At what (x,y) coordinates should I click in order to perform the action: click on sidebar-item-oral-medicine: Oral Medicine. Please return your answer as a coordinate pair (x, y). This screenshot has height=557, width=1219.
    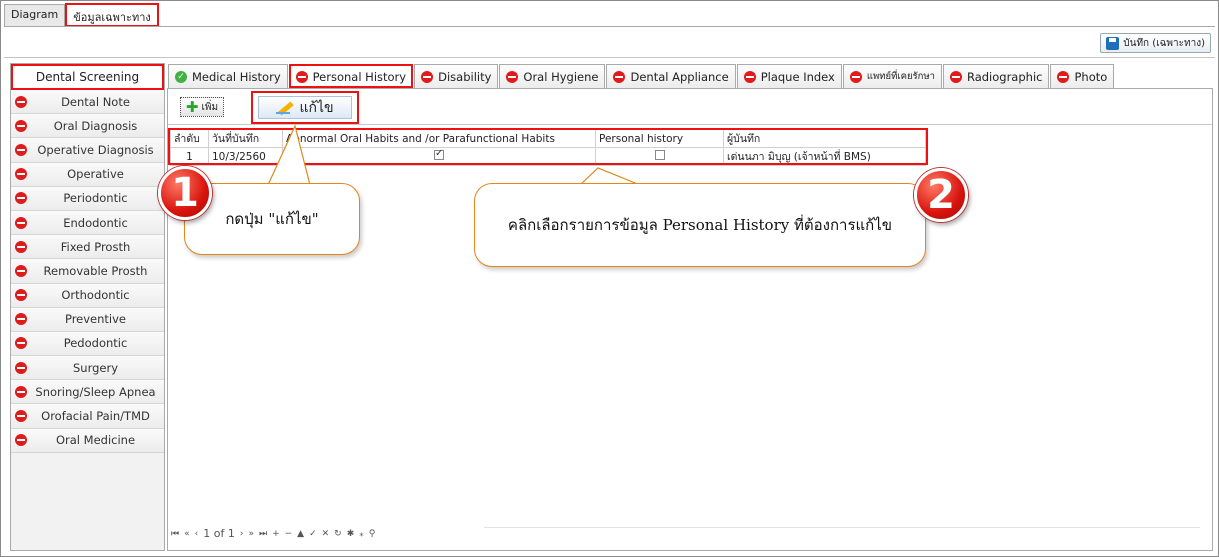
    Looking at the image, I should click on (87, 440).